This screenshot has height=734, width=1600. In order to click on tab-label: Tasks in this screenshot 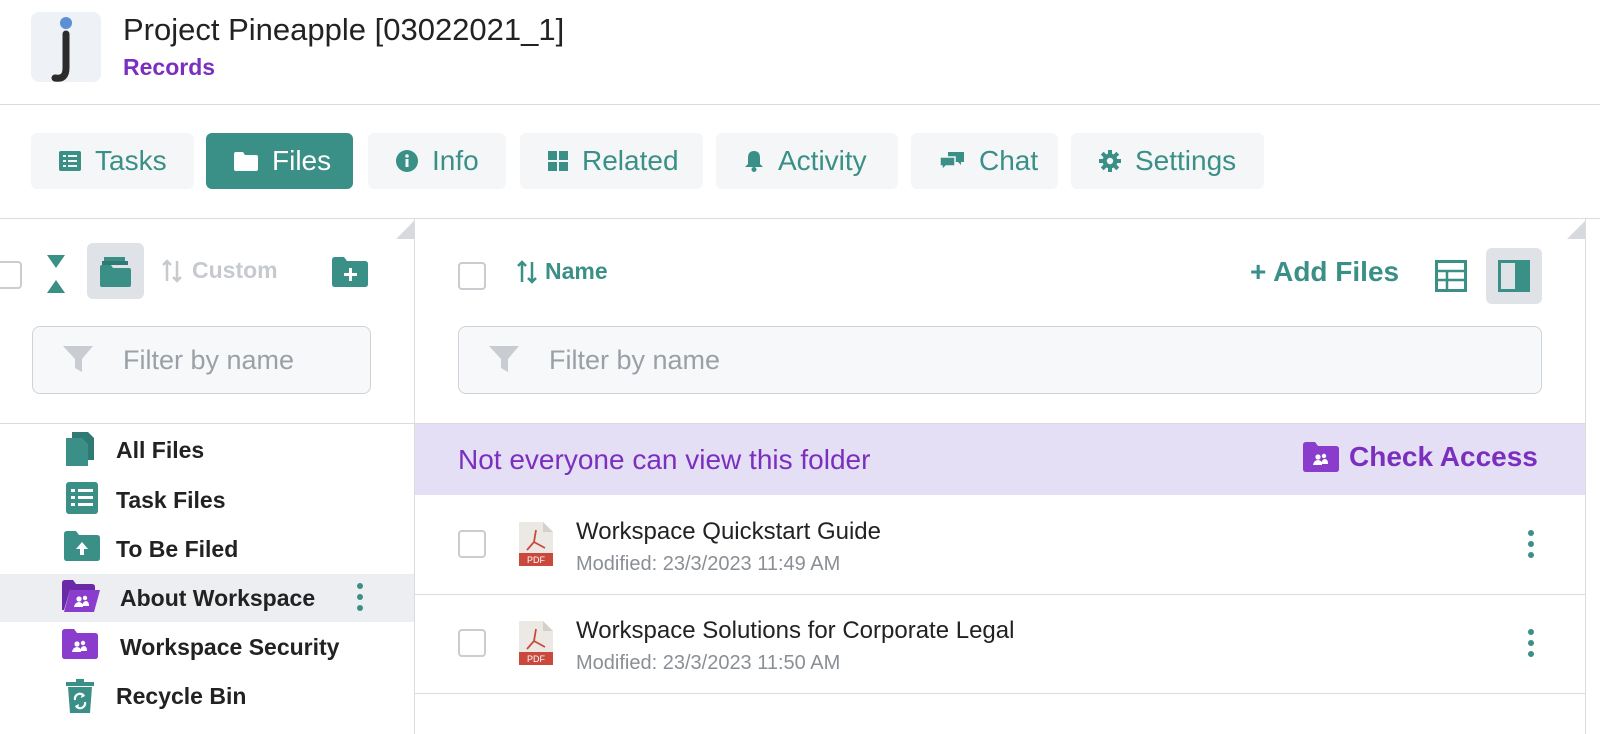, I will do `click(131, 160)`.